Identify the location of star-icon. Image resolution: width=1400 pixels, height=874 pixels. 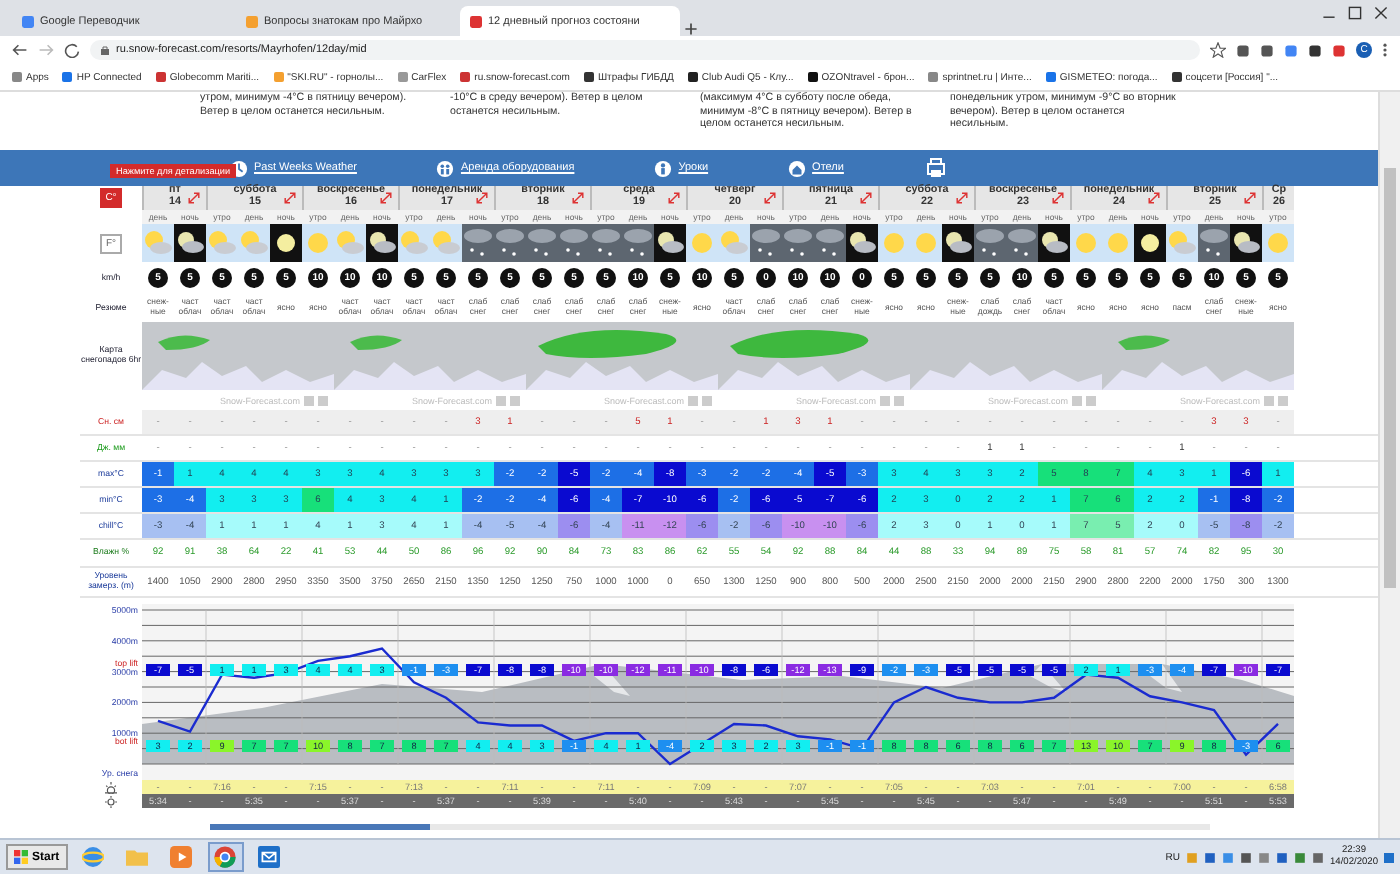
(1218, 50).